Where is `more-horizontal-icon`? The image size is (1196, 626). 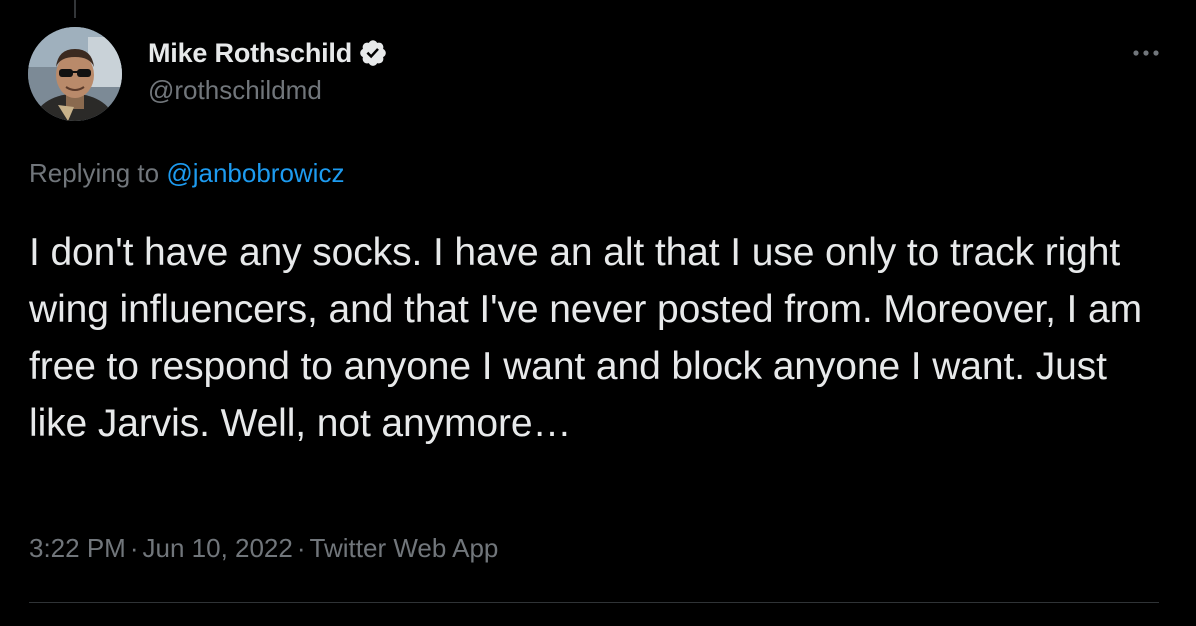
more-horizontal-icon is located at coordinates (1146, 53).